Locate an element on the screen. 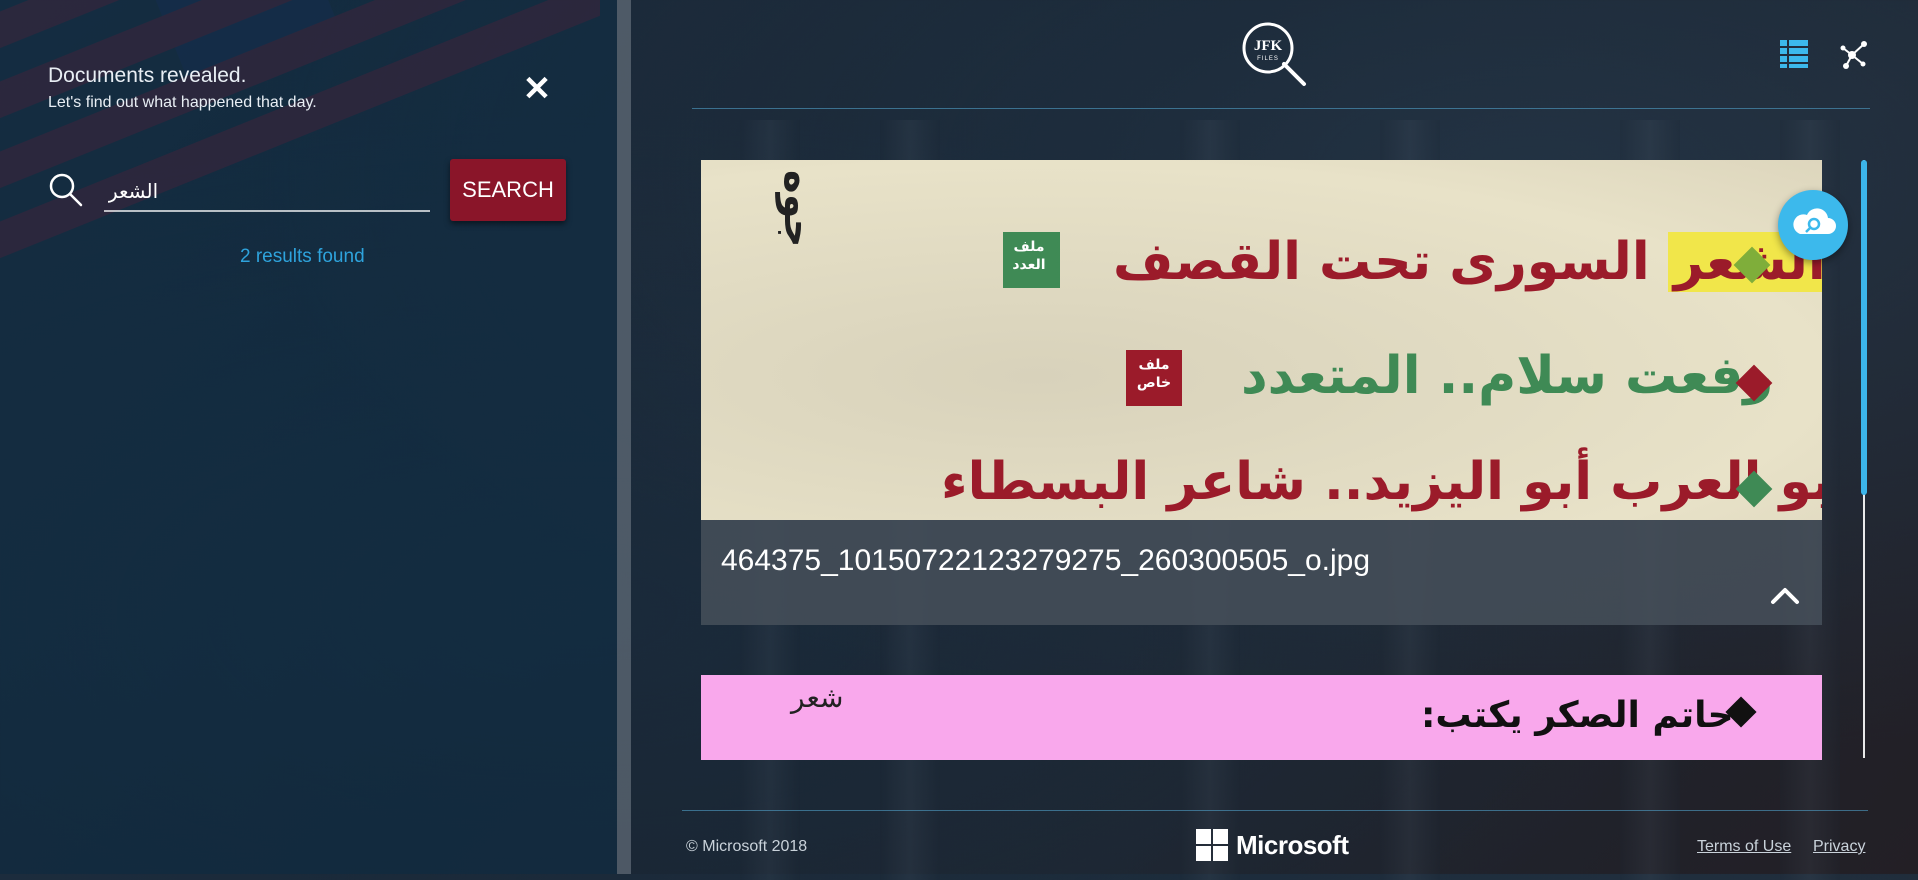  list-view-icon is located at coordinates (1794, 54).